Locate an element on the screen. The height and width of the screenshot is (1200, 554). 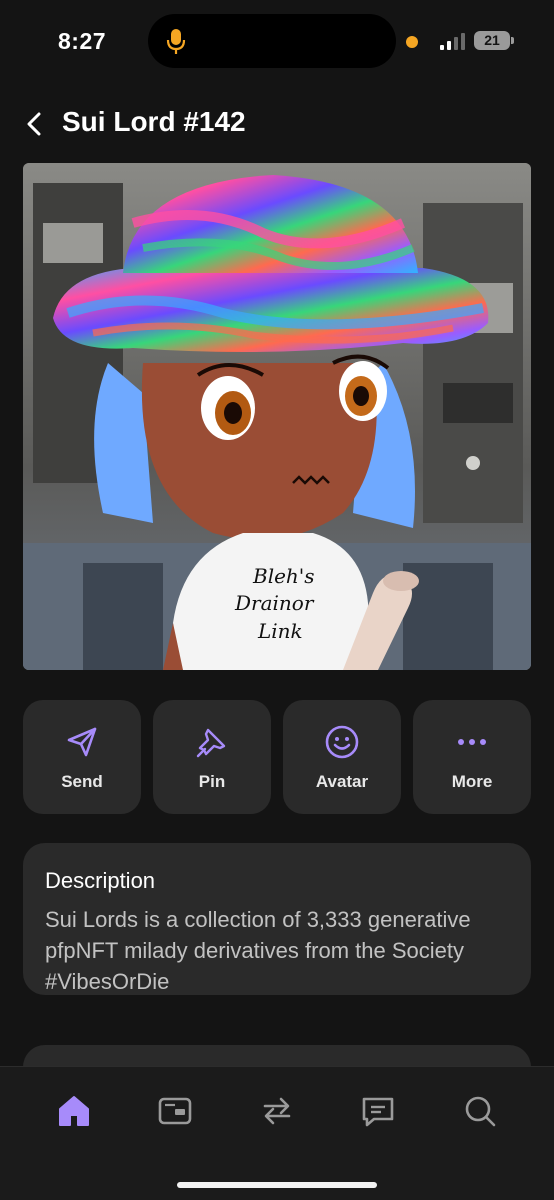
camera-indicator-dot is located at coordinates (412, 42).